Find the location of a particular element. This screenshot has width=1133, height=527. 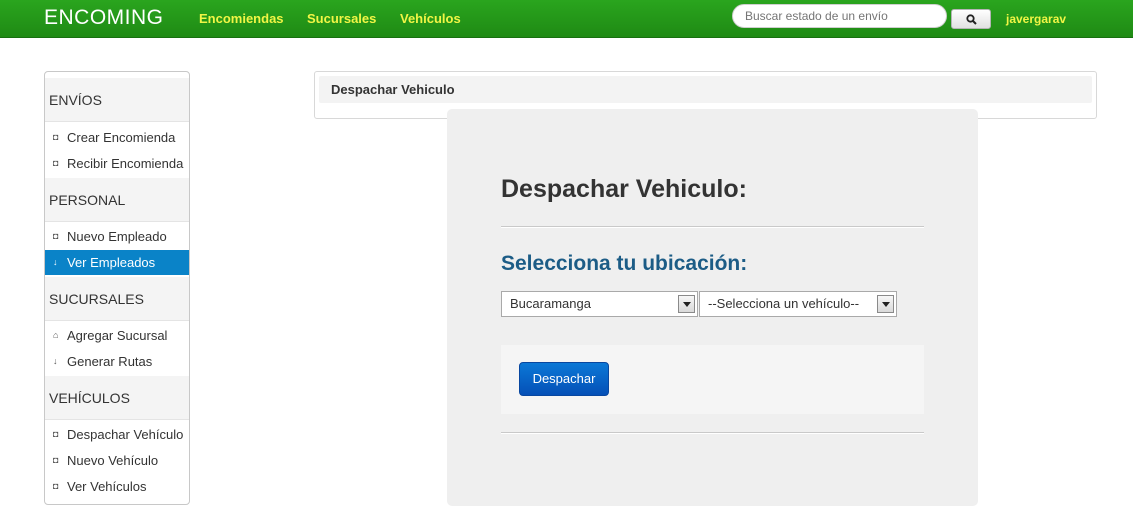

location-select: Bucaramanga is located at coordinates (599, 304).